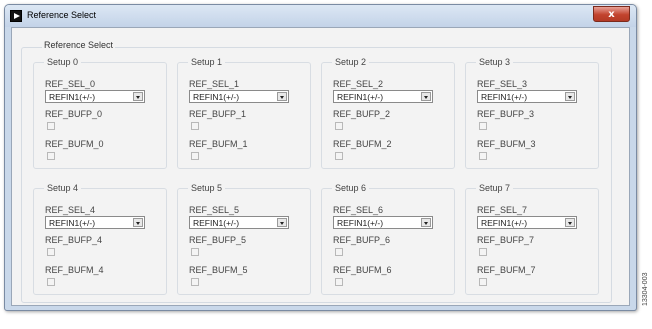 This screenshot has width=652, height=329. Describe the element at coordinates (214, 84) in the screenshot. I see `ref-sel-label: REF_SEL_1` at that location.